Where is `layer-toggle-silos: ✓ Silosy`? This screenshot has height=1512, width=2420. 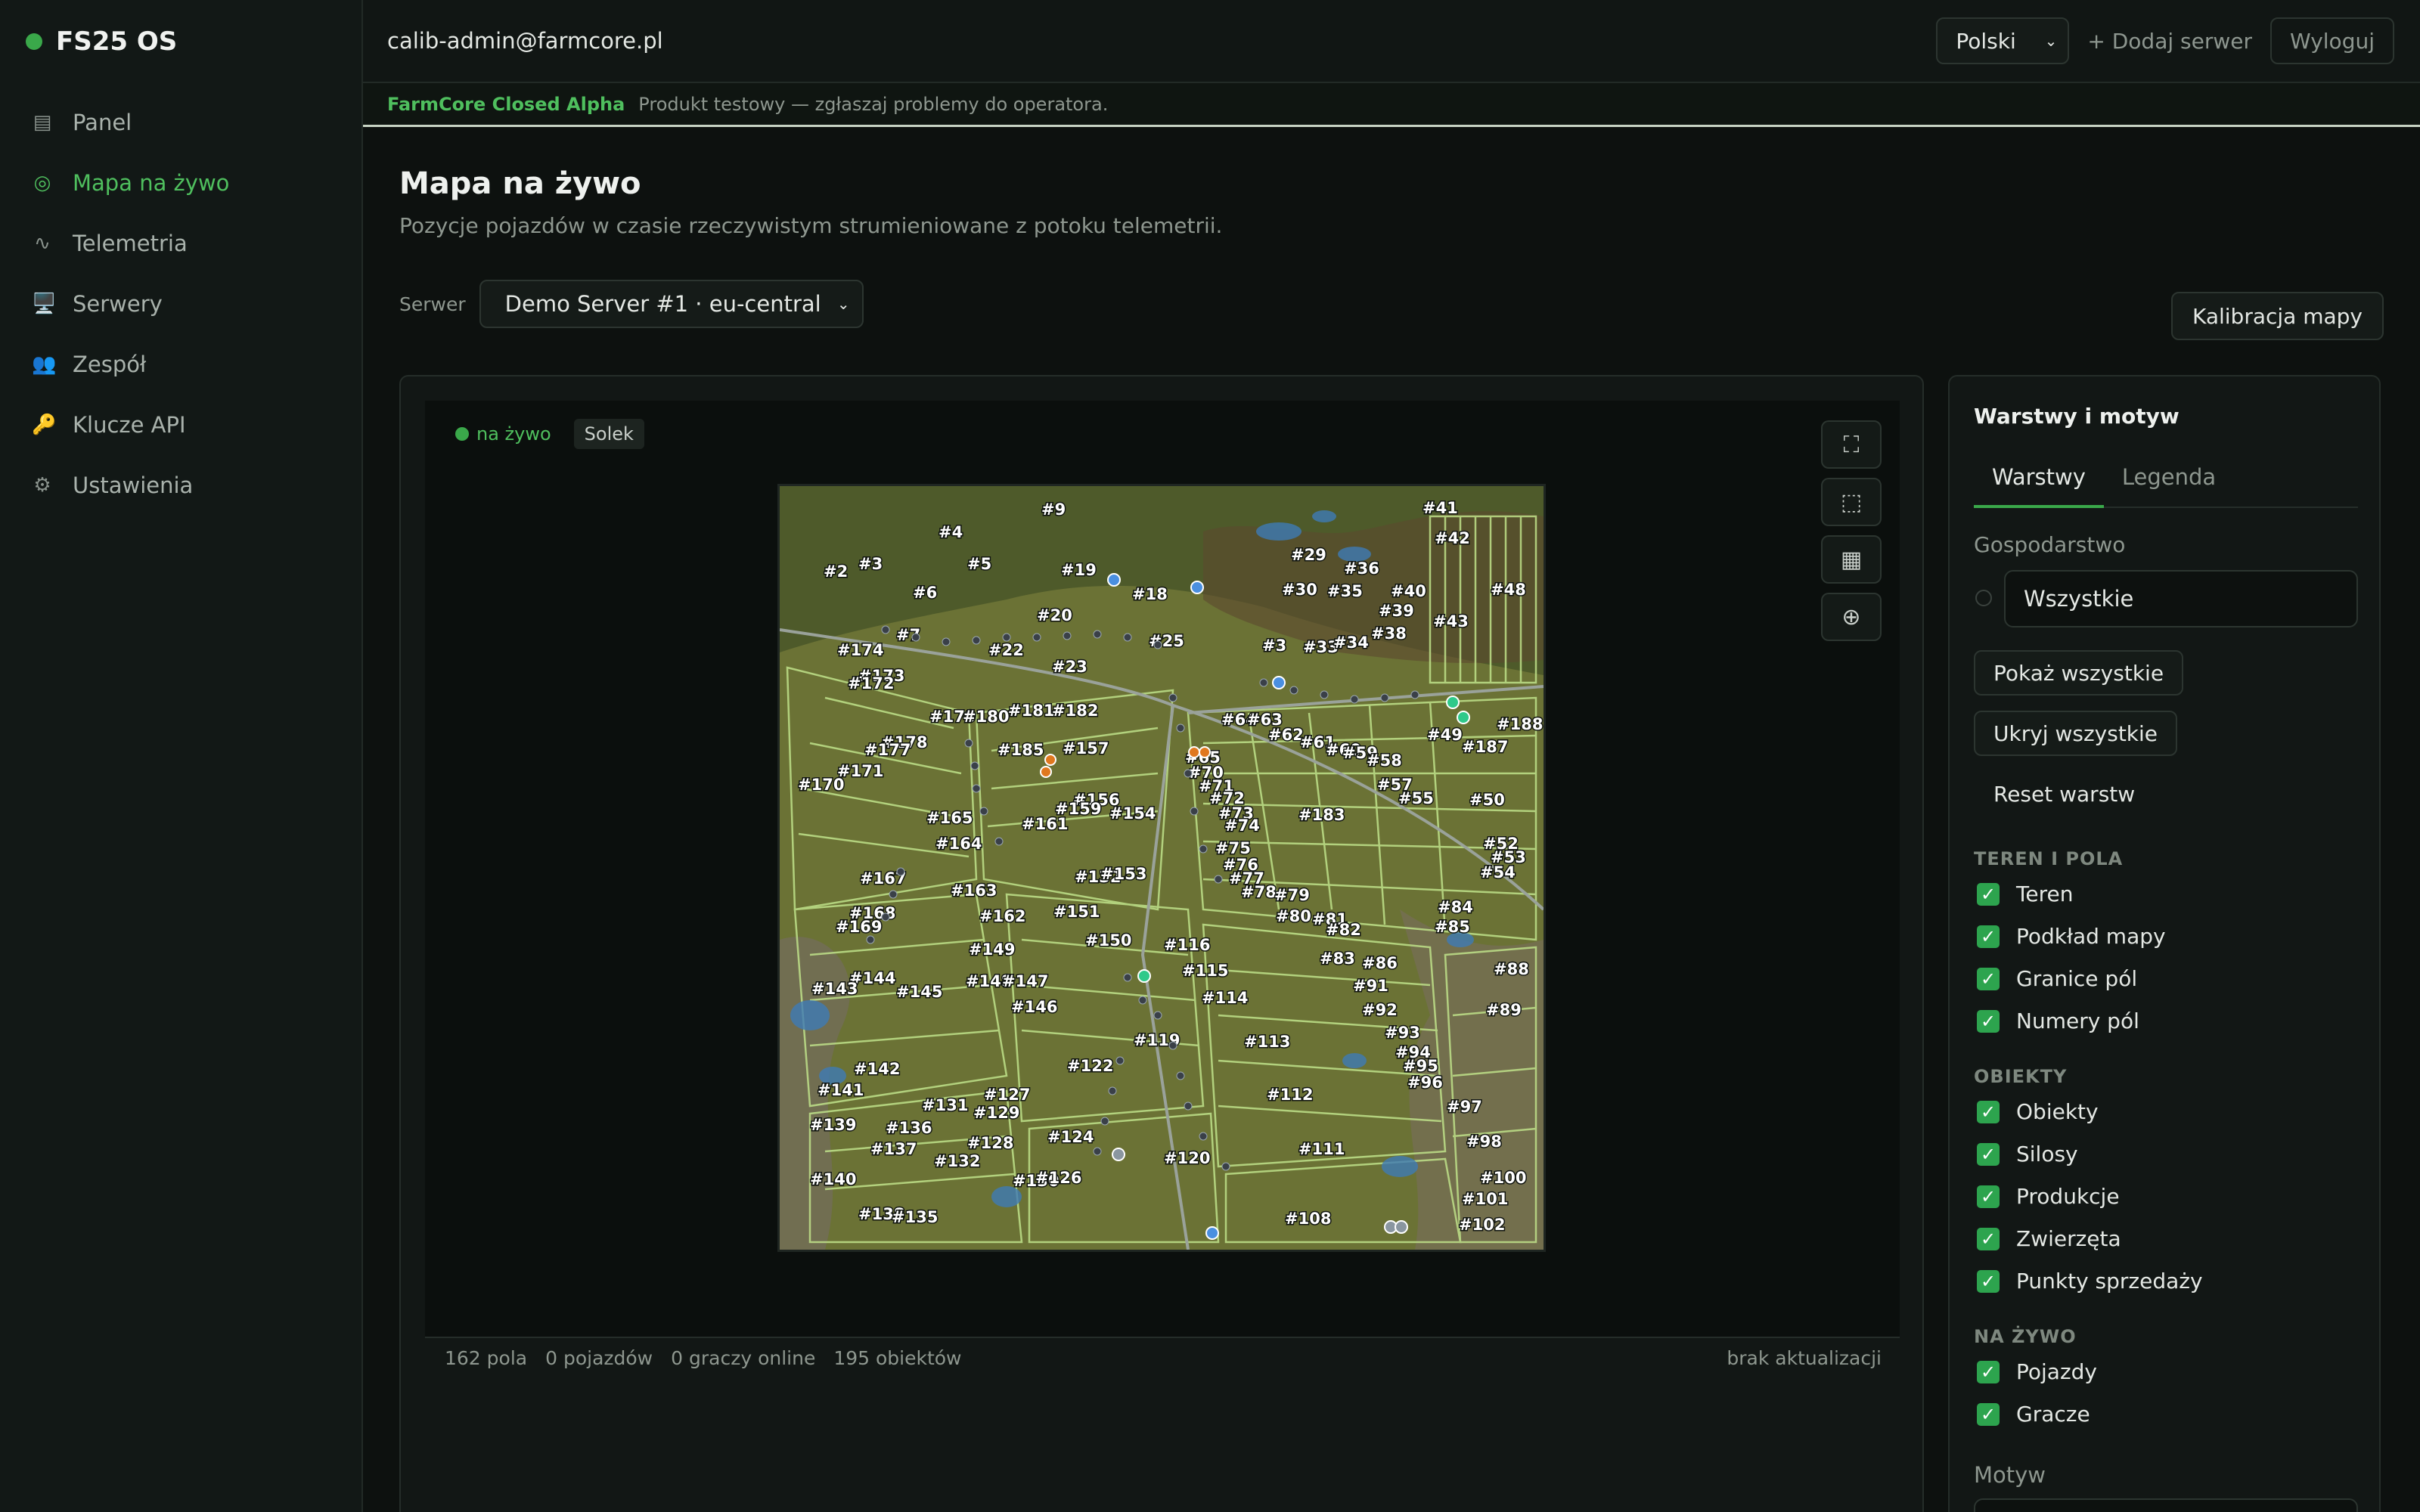
layer-toggle-silos: ✓ Silosy is located at coordinates (2028, 1154).